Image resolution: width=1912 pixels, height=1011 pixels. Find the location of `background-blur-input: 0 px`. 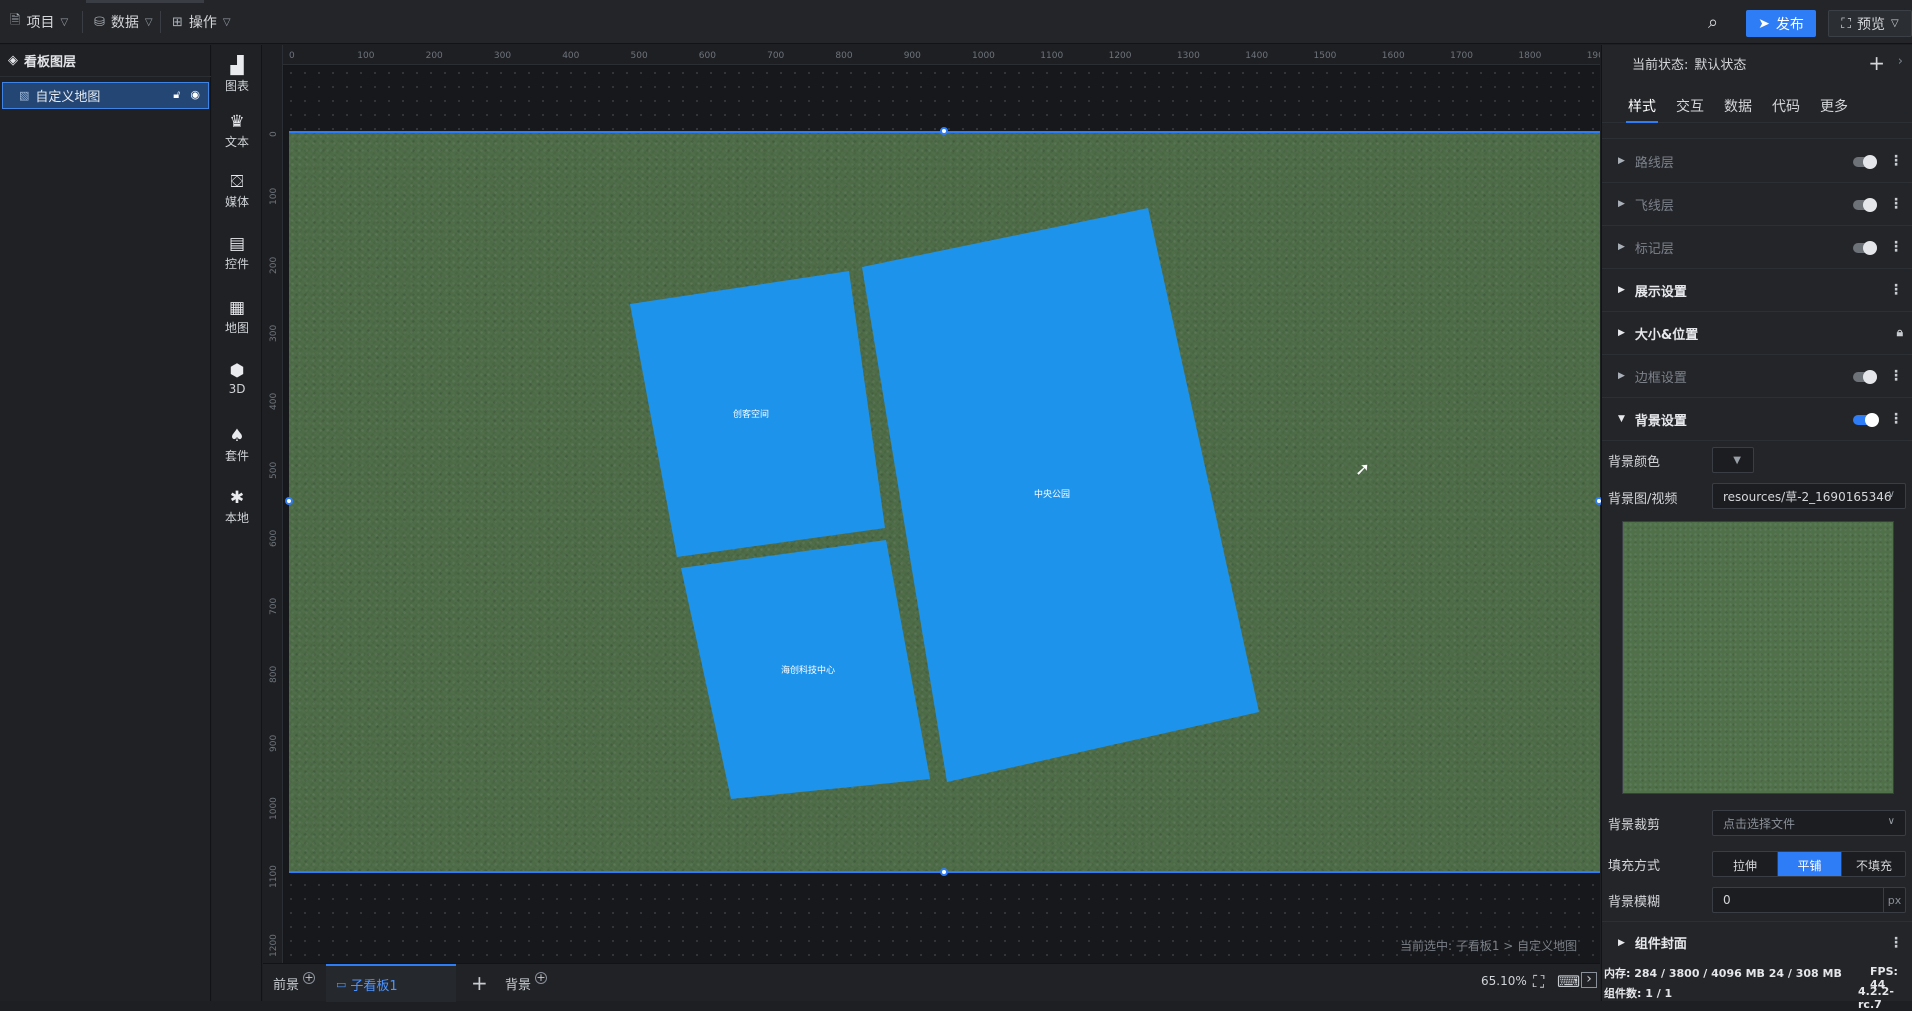

background-blur-input: 0 px is located at coordinates (1809, 900).